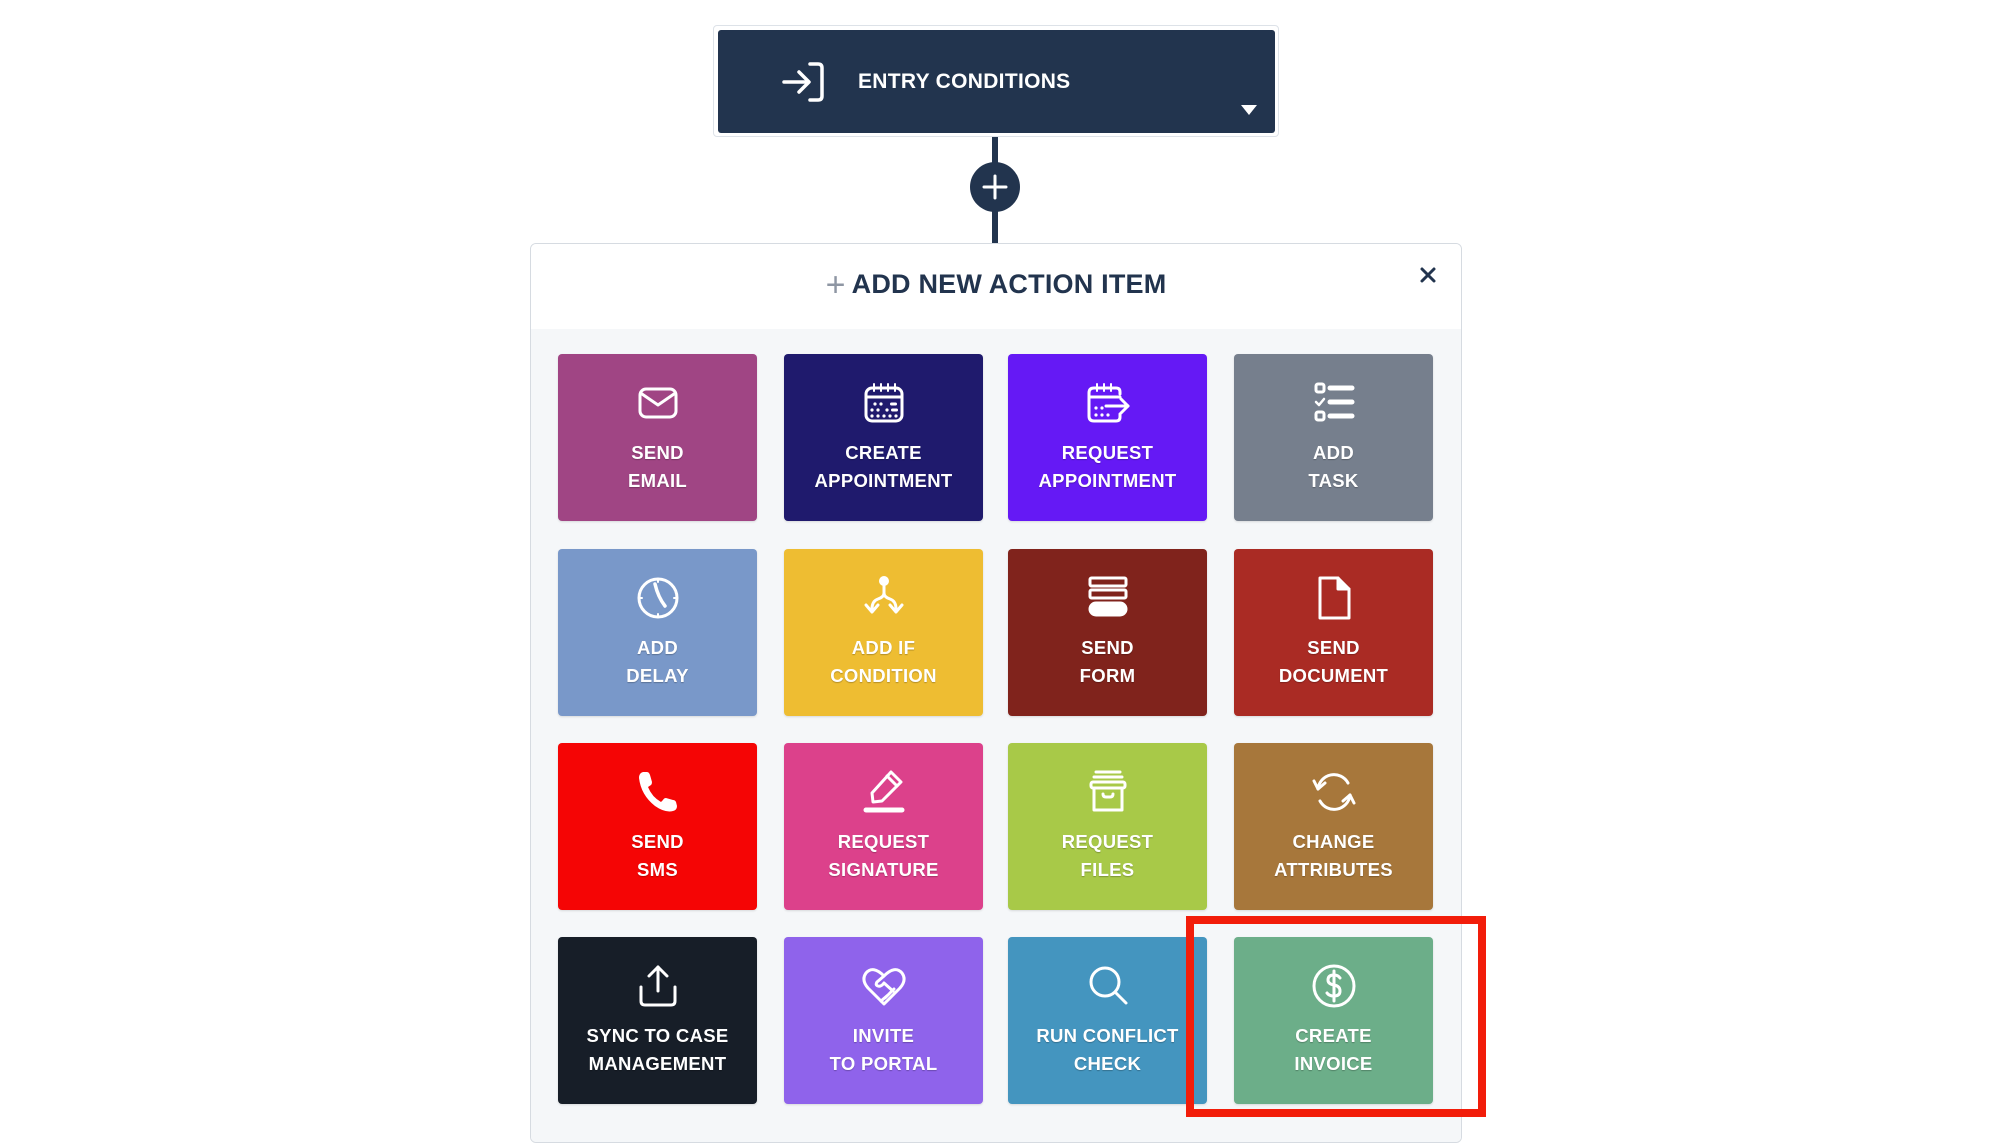  Describe the element at coordinates (1107, 598) in the screenshot. I see `form-icon` at that location.